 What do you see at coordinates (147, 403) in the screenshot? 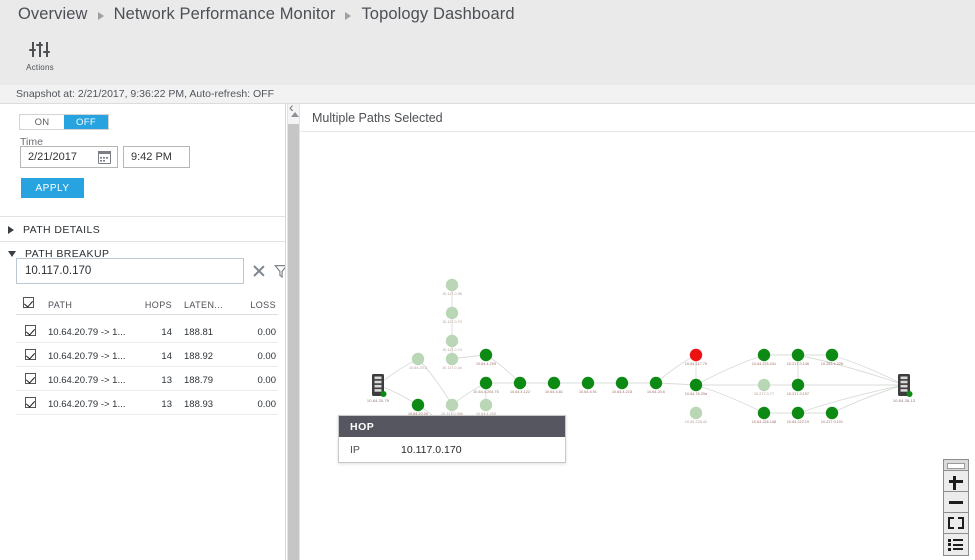
I see `table-row: 10.64.20.79 -> 1... 13 188.93 0.00` at bounding box center [147, 403].